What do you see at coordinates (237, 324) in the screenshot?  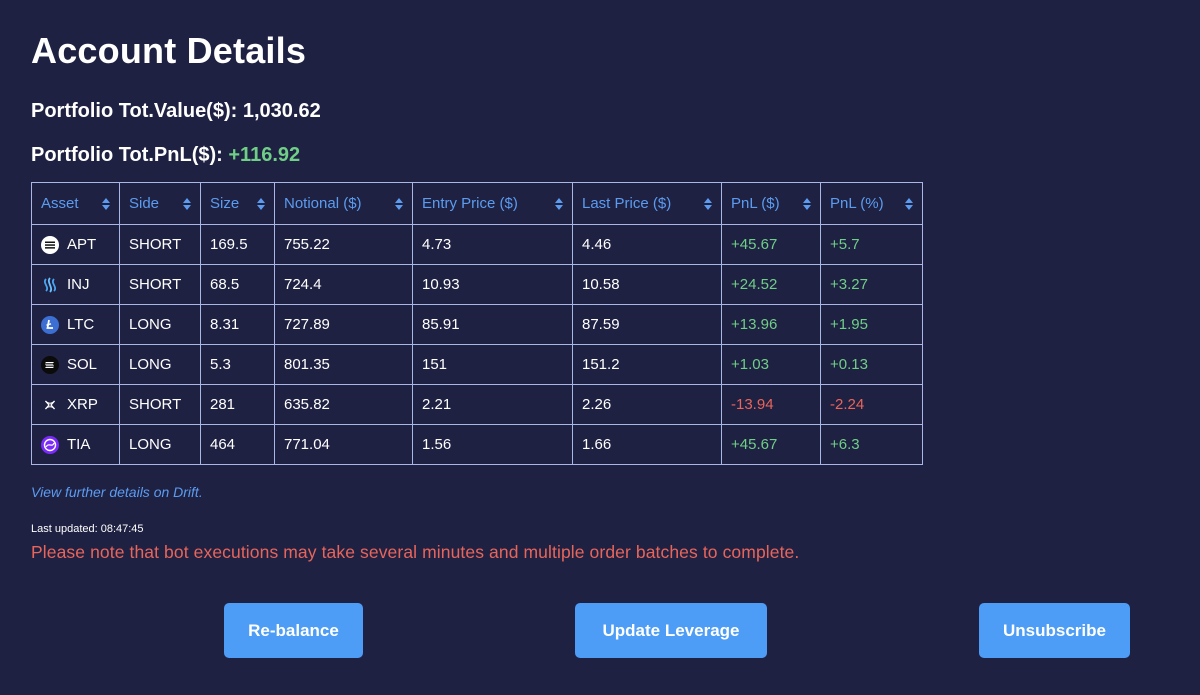 I see `size-cell: 8.31` at bounding box center [237, 324].